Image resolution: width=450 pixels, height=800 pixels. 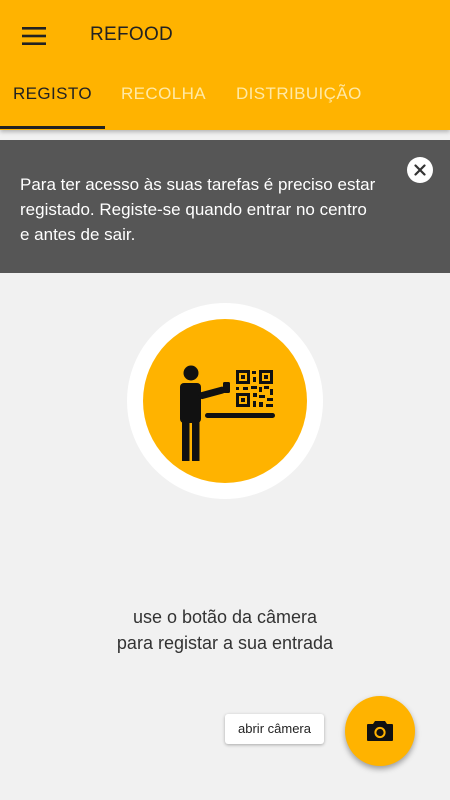 What do you see at coordinates (163, 99) in the screenshot?
I see `tab-recolha: RECOLHA` at bounding box center [163, 99].